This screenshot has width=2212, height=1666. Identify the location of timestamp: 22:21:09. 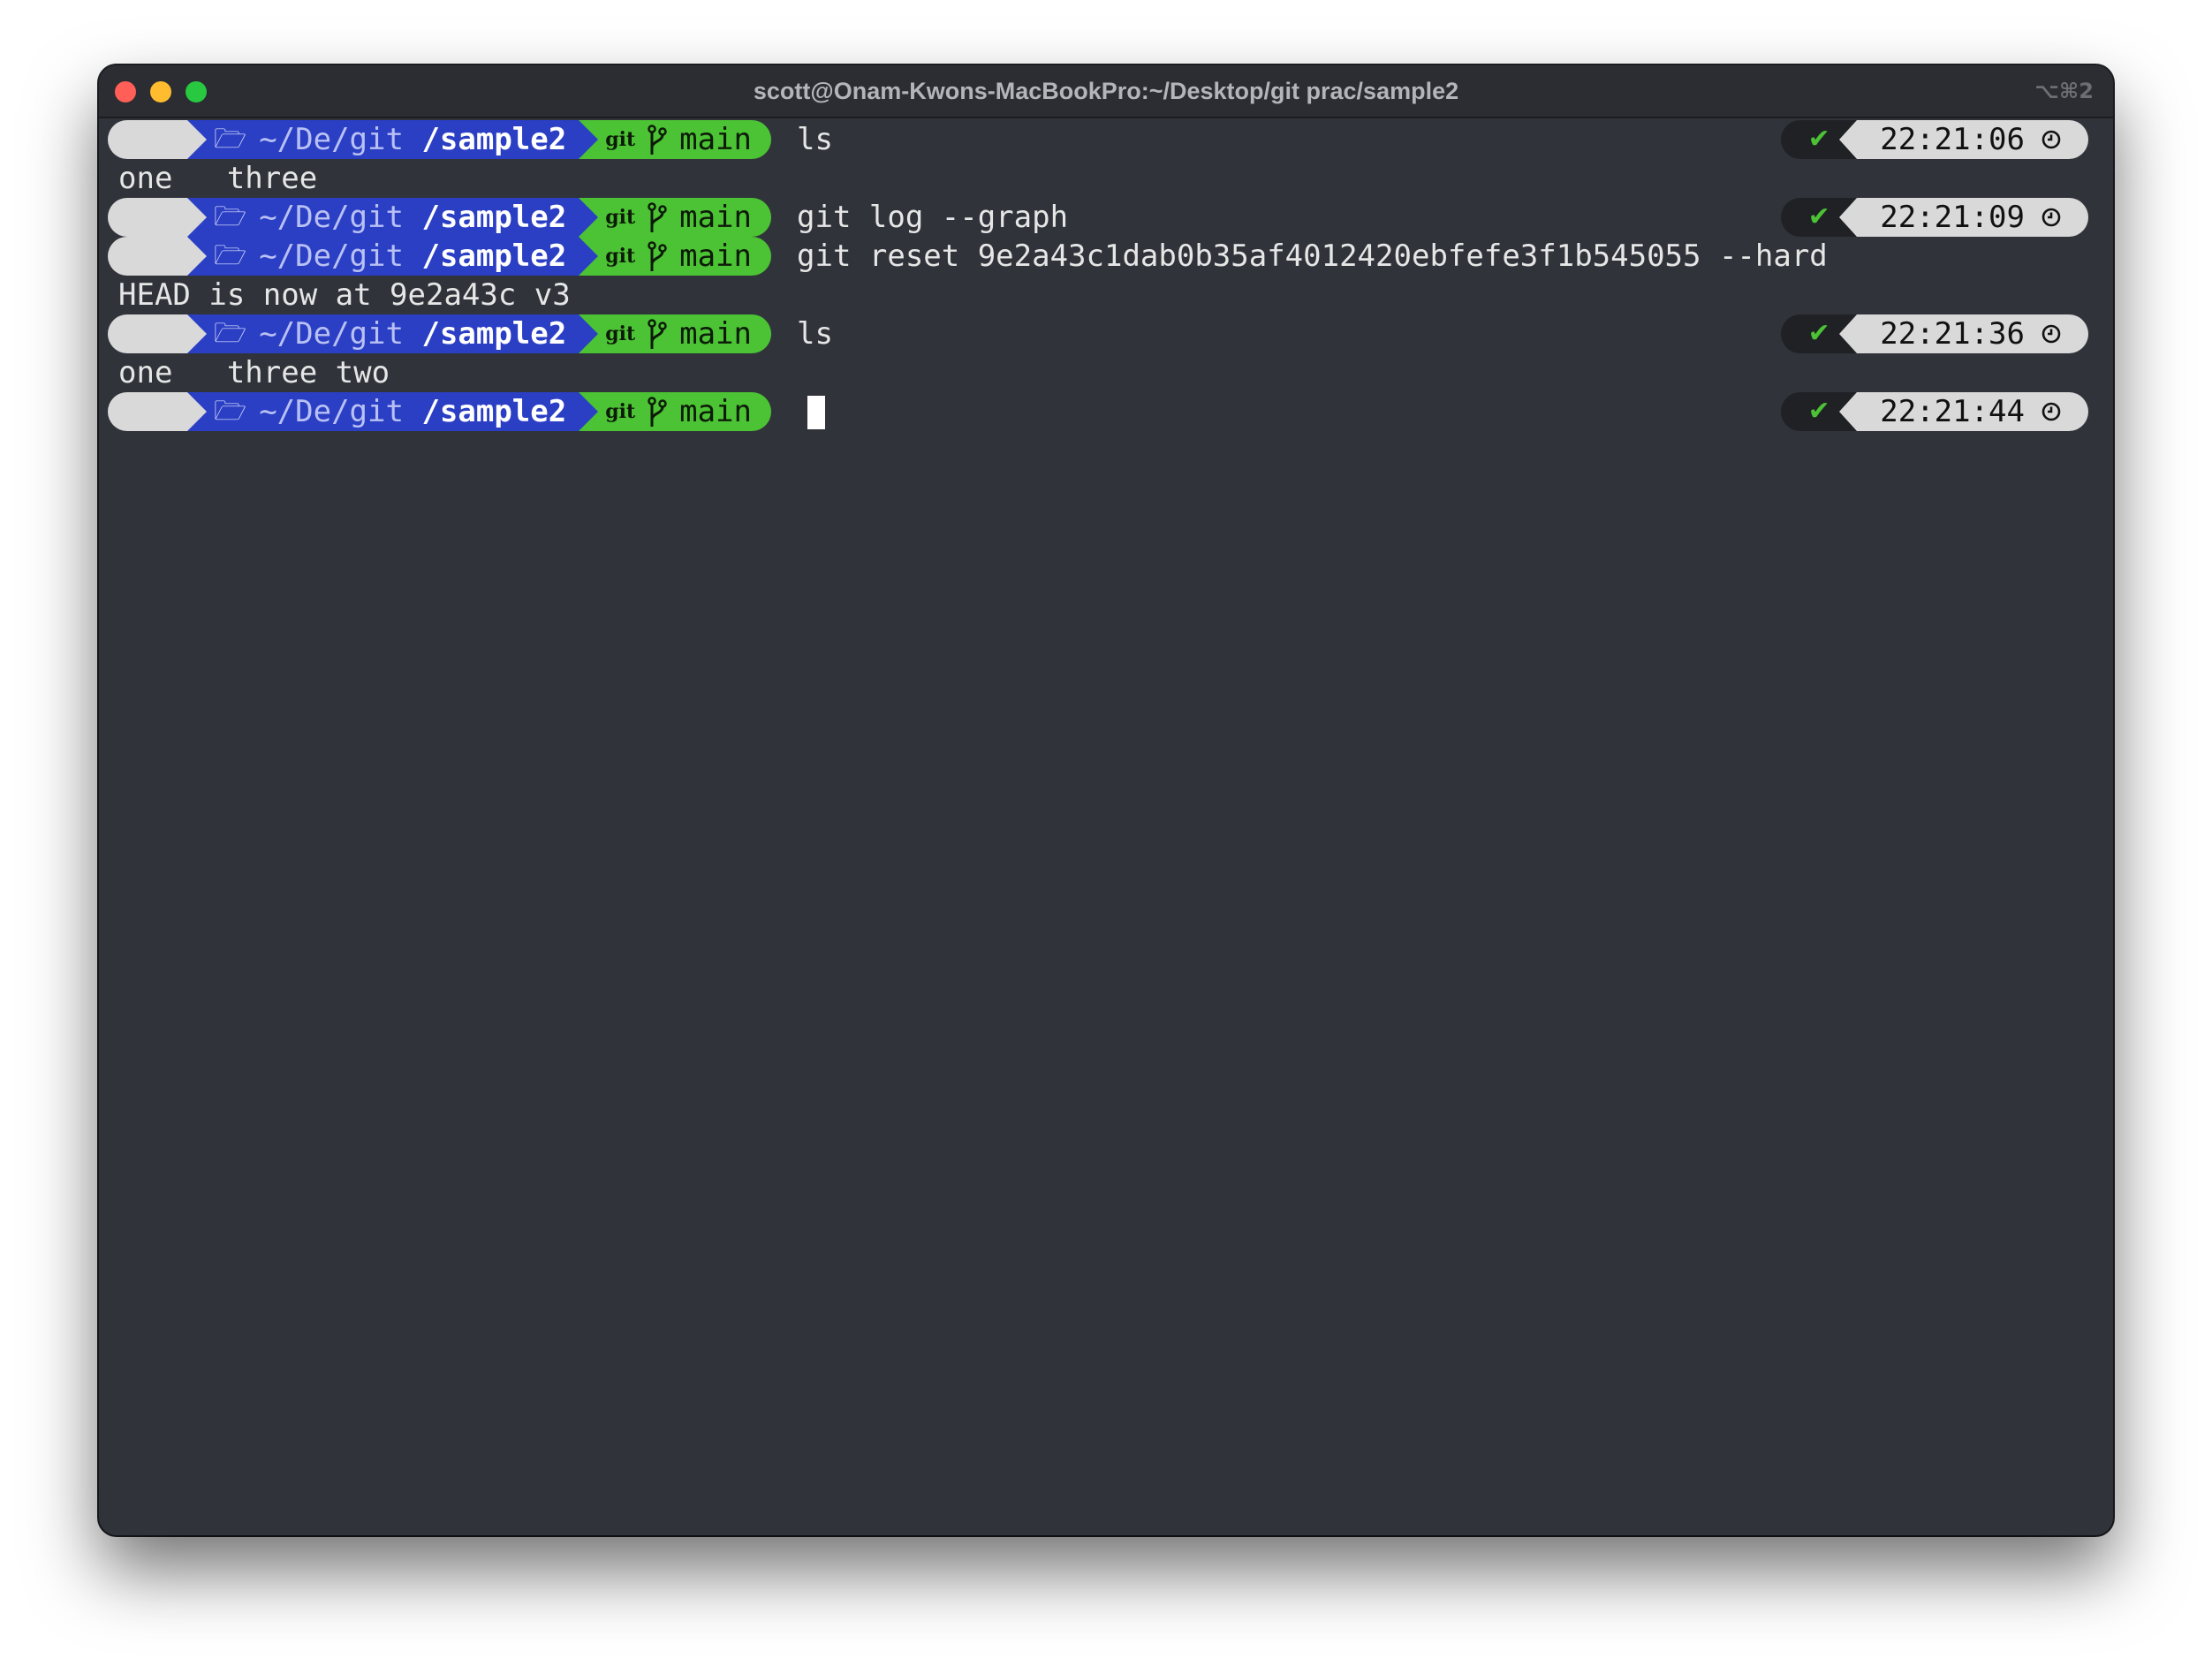
(1952, 217).